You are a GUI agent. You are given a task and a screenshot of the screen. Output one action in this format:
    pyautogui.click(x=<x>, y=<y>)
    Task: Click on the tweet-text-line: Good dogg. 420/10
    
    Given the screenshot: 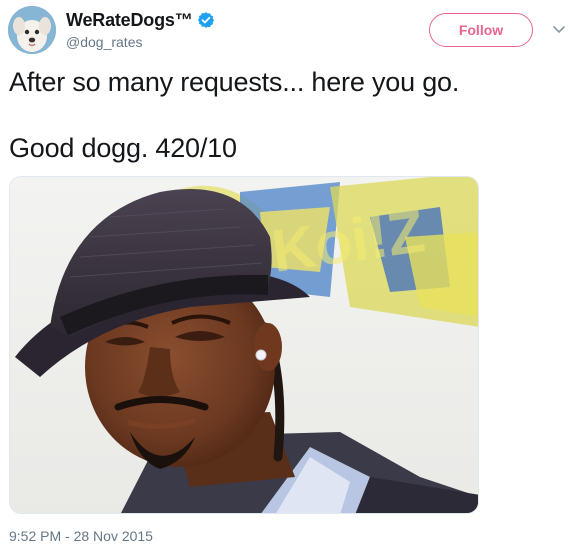 What is the action you would take?
    pyautogui.click(x=123, y=148)
    